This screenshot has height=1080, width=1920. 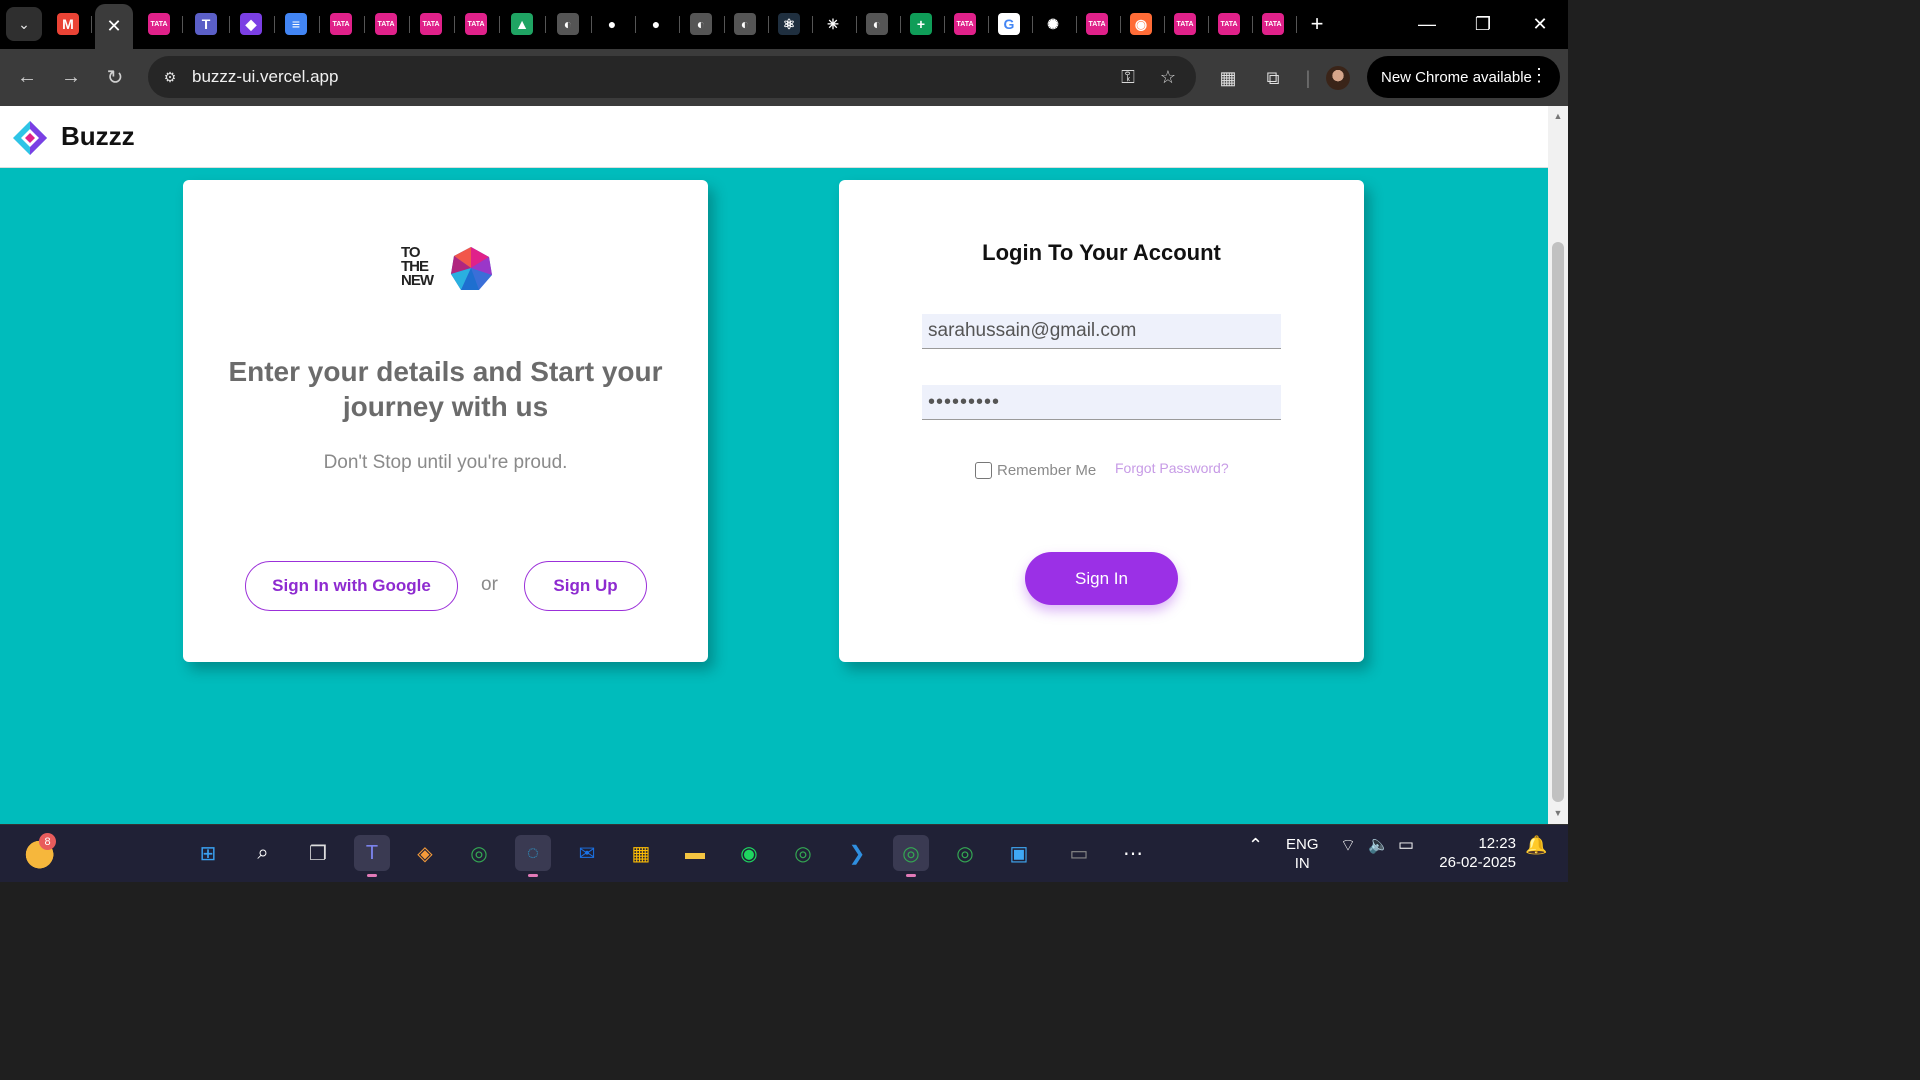 What do you see at coordinates (533, 856) in the screenshot?
I see `edge-icon: ◌` at bounding box center [533, 856].